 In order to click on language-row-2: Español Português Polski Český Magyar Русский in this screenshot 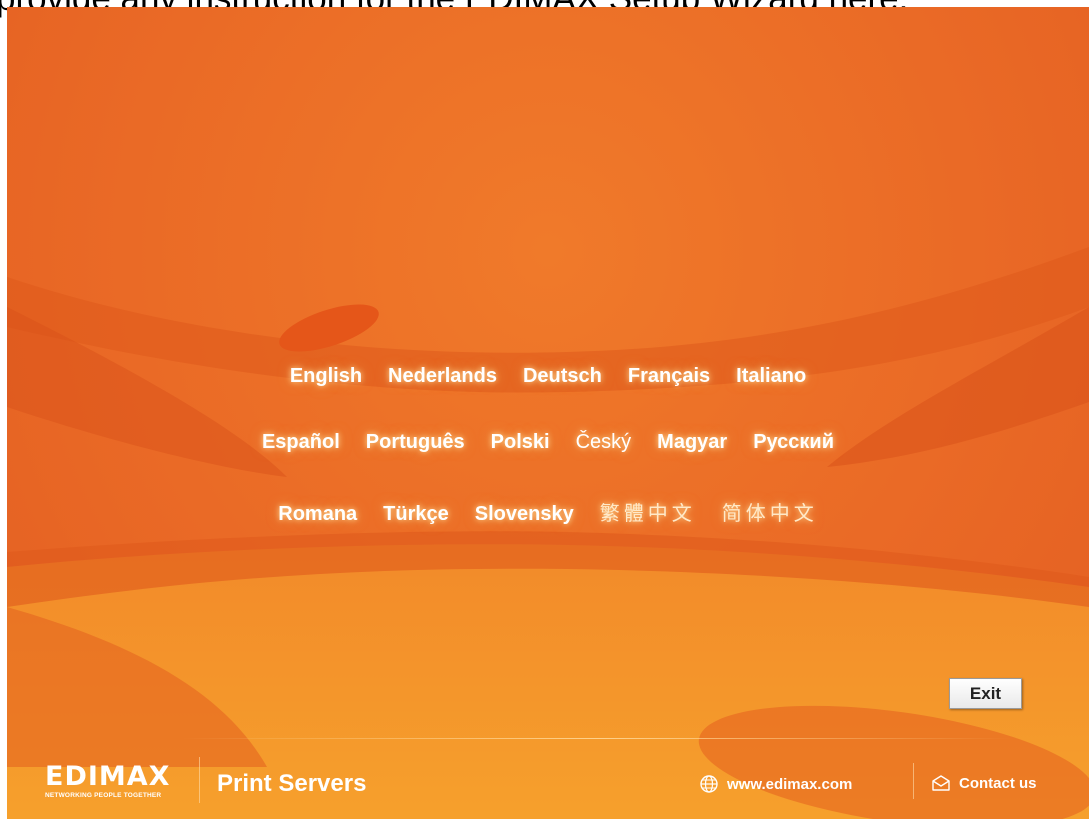, I will do `click(548, 442)`.